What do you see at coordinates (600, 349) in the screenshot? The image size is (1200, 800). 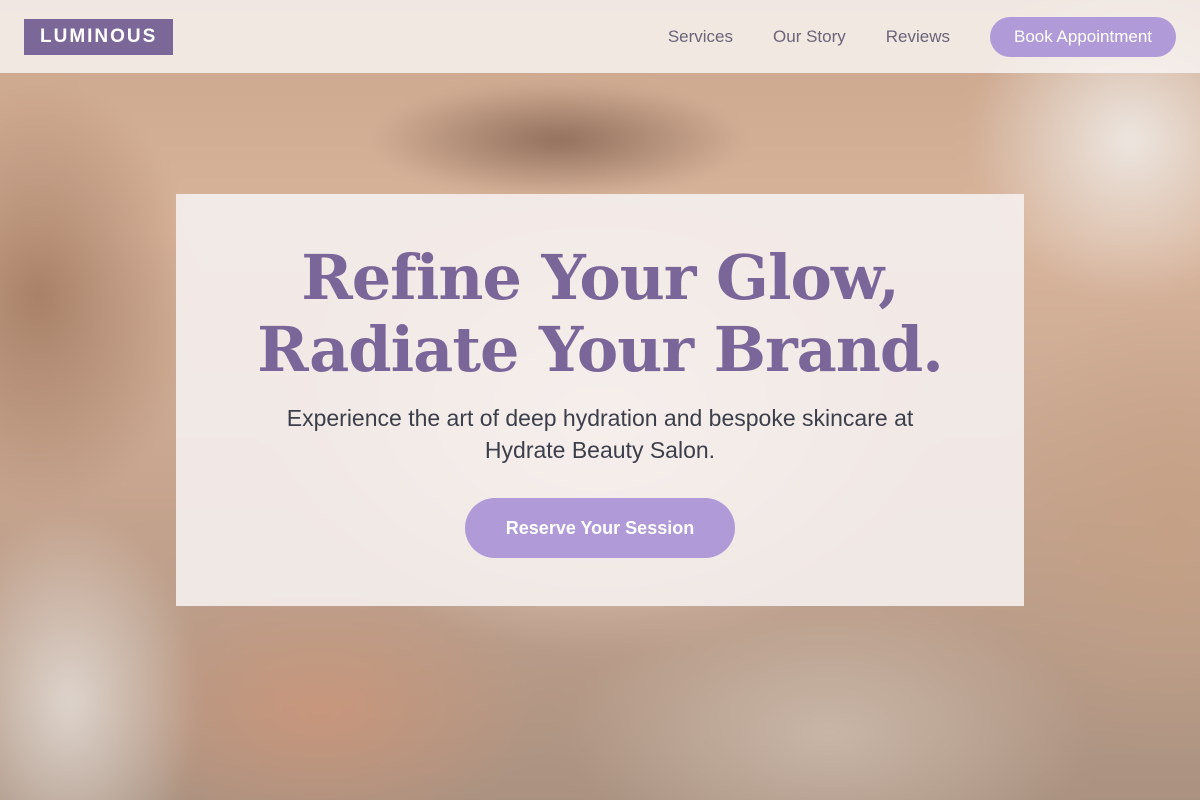 I see `hero-title-line-2: Radiate Your Brand.` at bounding box center [600, 349].